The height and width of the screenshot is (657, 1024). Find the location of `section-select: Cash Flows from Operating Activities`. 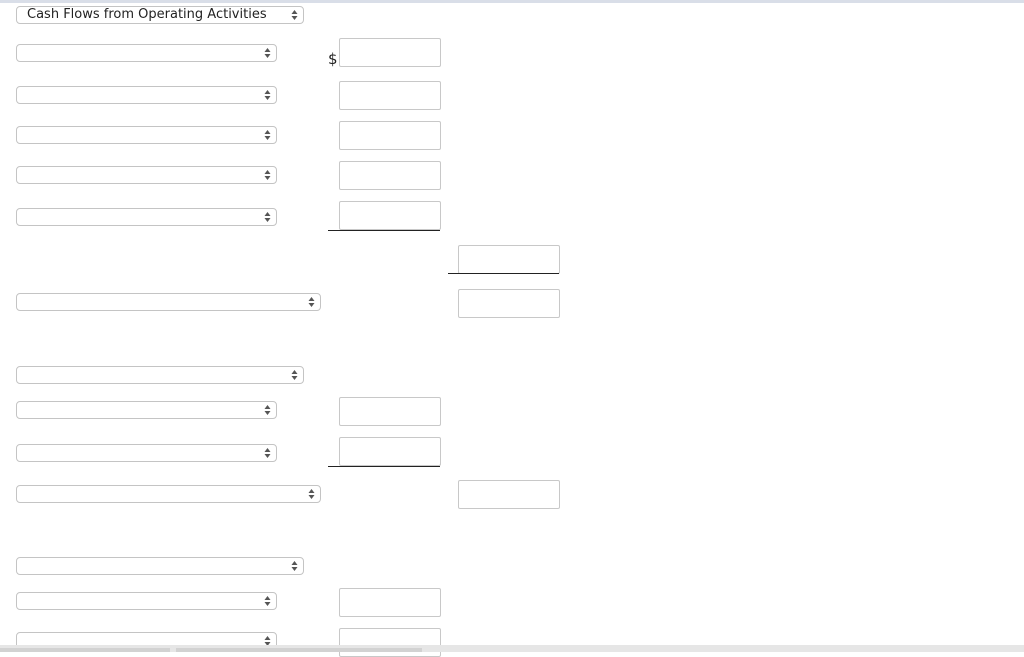

section-select: Cash Flows from Operating Activities is located at coordinates (160, 15).